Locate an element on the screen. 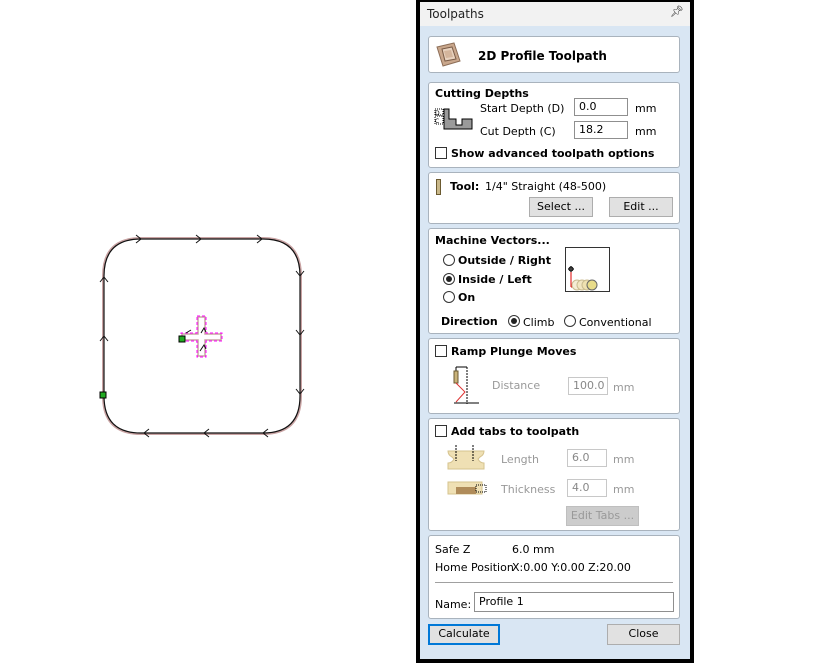 The height and width of the screenshot is (663, 822). home-position-value: X:0.00 Y:0.00 Z:20.00 is located at coordinates (571, 567).